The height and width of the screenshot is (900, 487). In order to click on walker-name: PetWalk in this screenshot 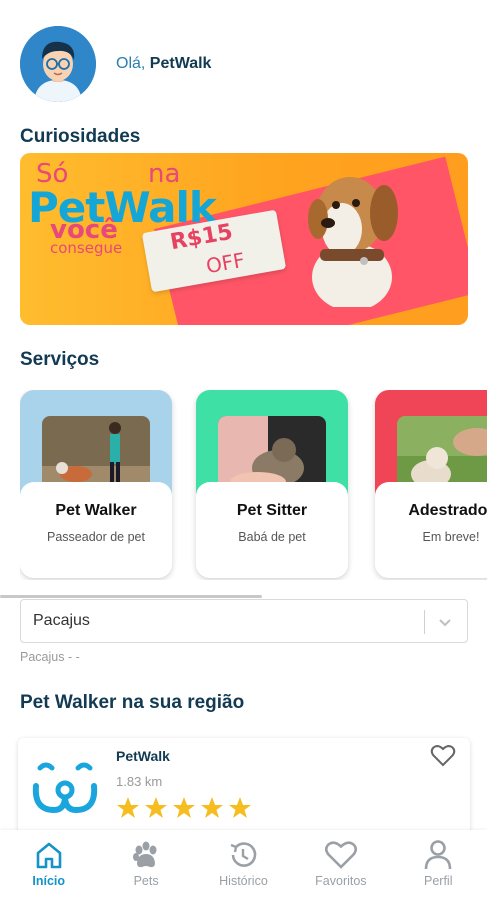, I will do `click(143, 756)`.